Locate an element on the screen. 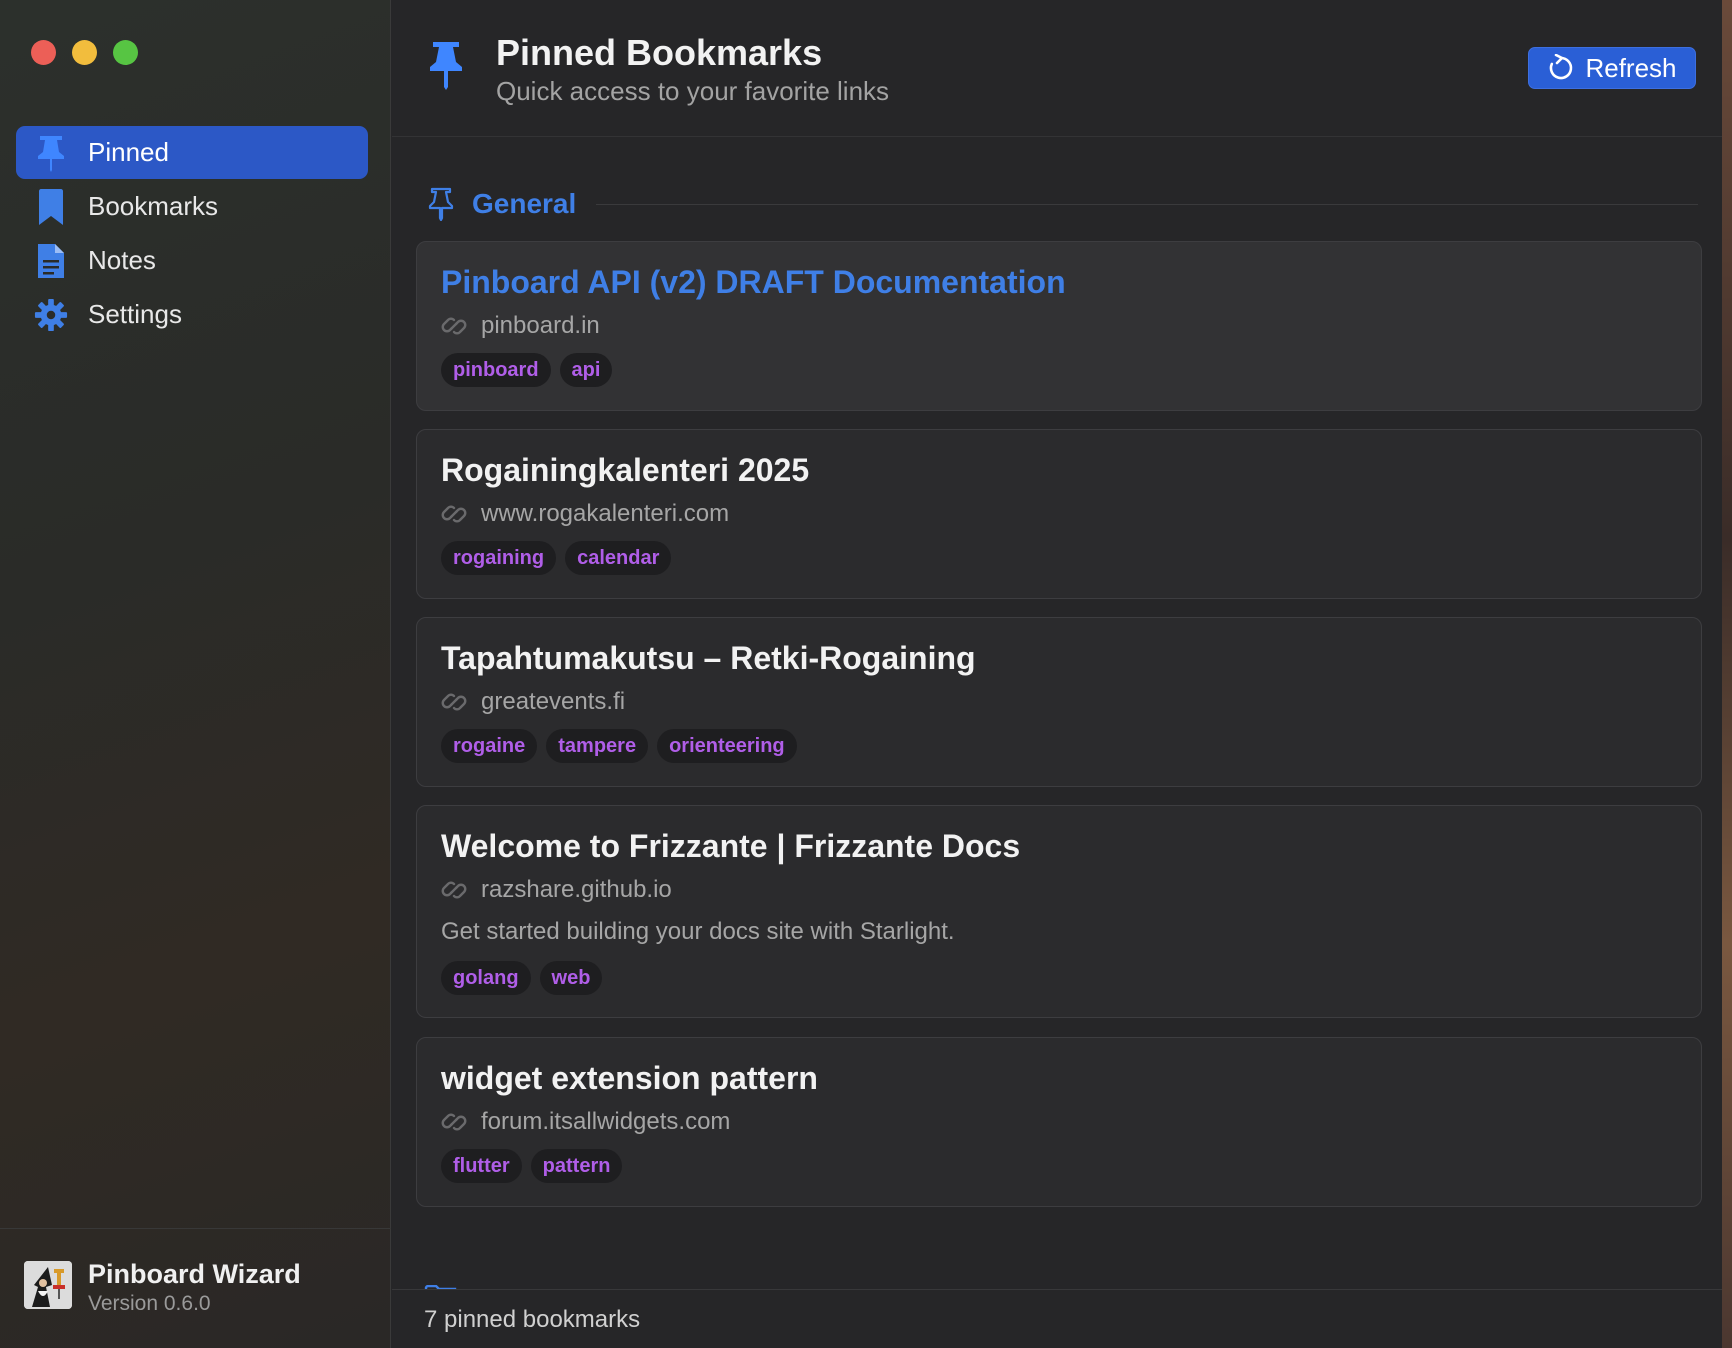  section-title: General is located at coordinates (524, 203).